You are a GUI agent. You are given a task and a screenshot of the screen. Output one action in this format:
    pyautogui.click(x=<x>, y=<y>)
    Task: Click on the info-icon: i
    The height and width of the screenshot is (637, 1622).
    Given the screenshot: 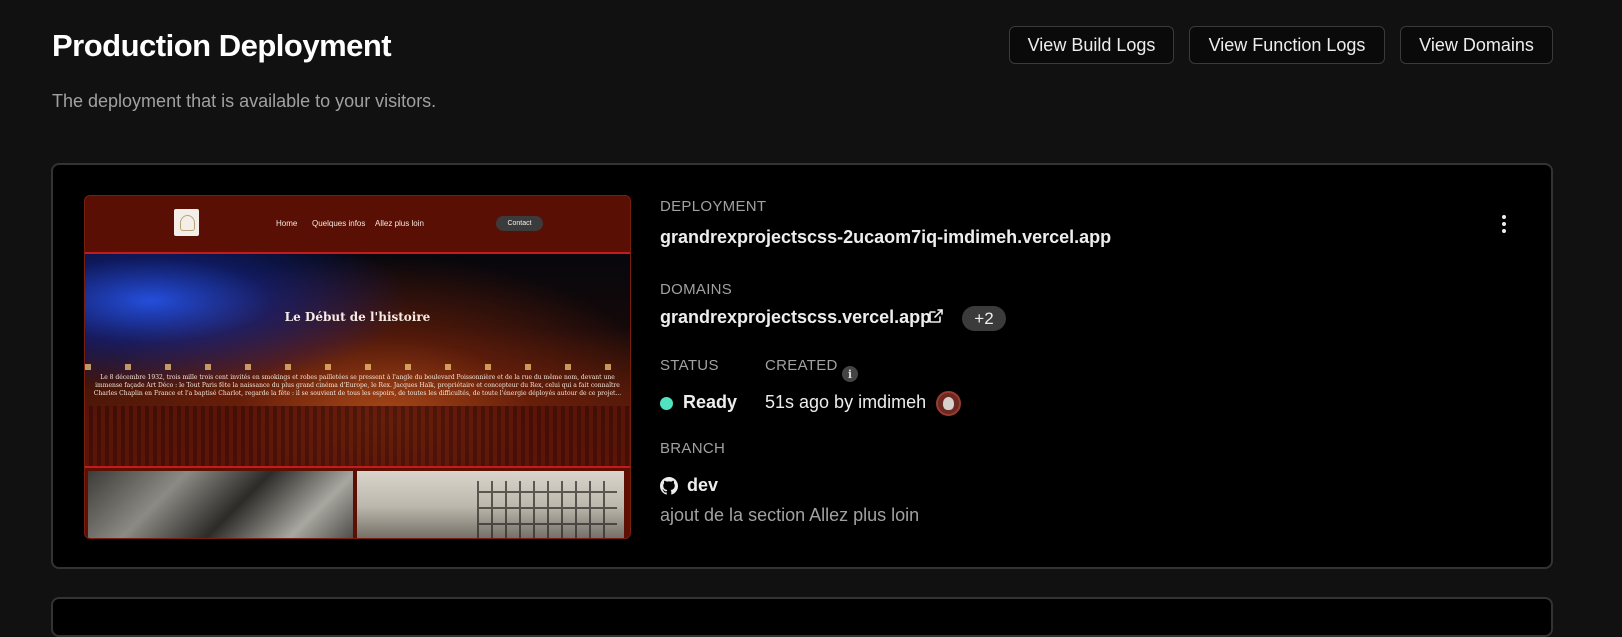 What is the action you would take?
    pyautogui.click(x=850, y=374)
    